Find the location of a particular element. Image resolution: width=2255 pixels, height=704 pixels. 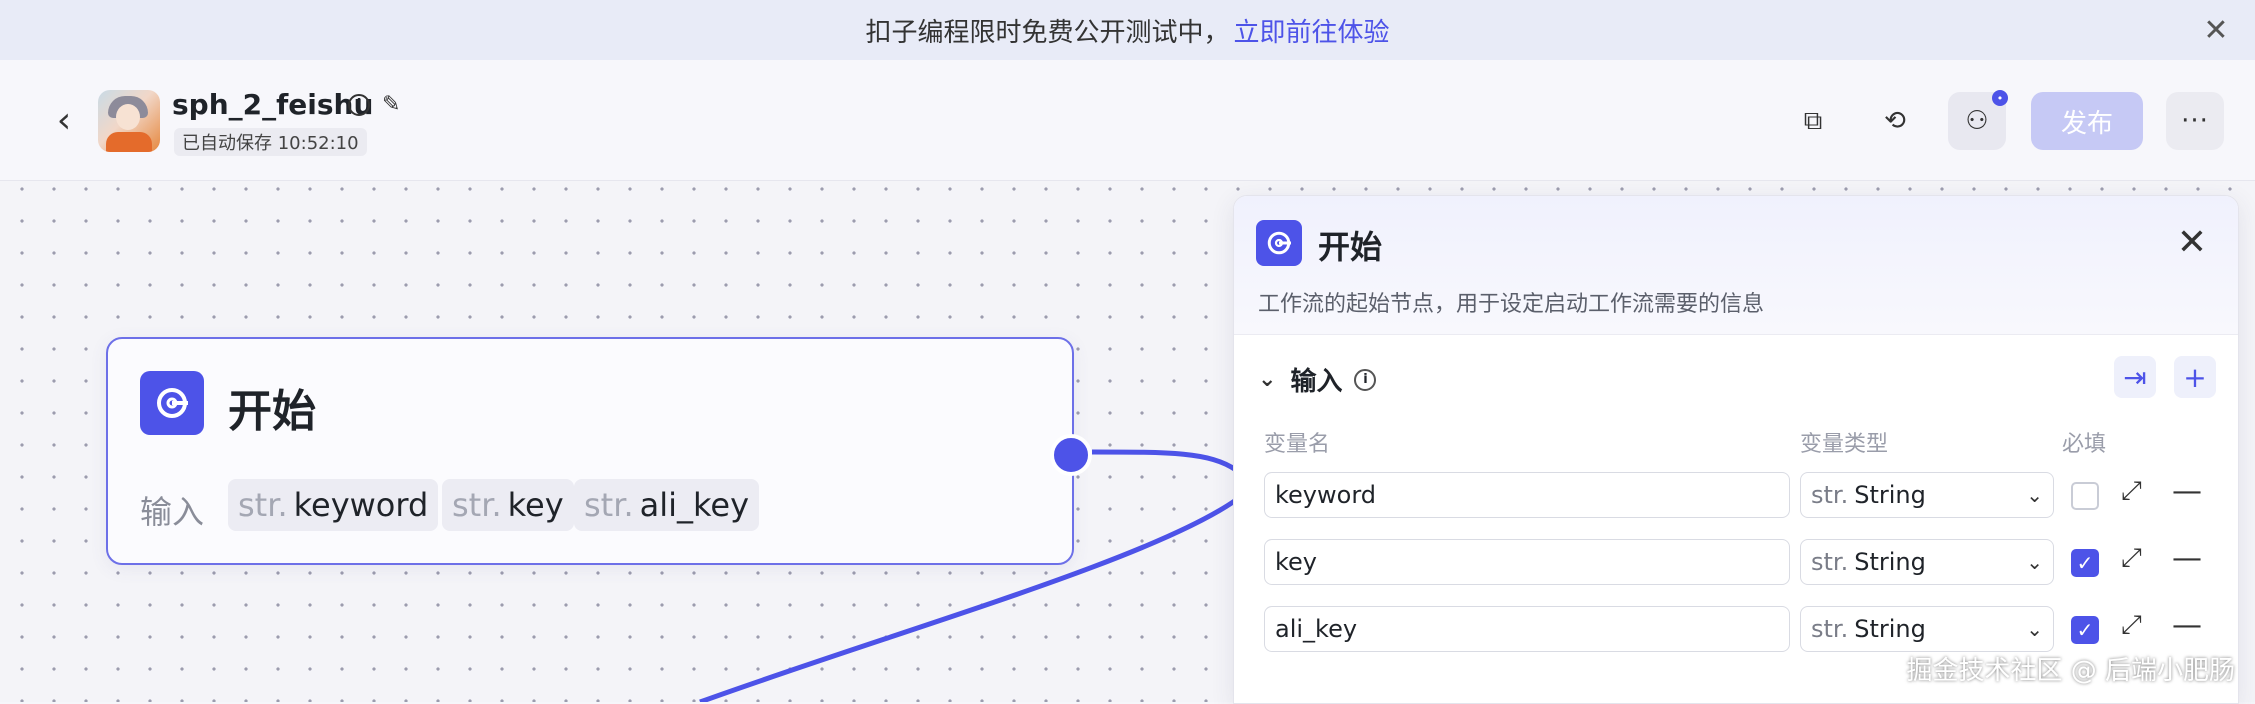

column-header-name: 变量名 is located at coordinates (1297, 444).